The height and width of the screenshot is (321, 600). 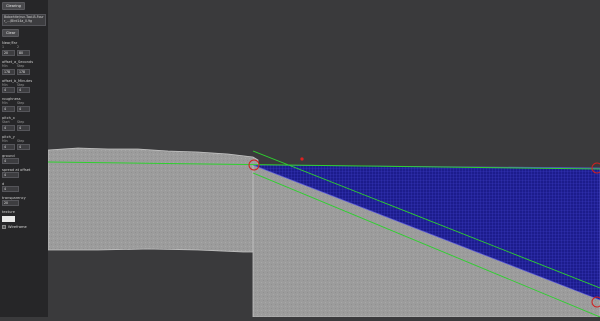 What do you see at coordinates (13, 6) in the screenshot?
I see `clearing-button: Clearing` at bounding box center [13, 6].